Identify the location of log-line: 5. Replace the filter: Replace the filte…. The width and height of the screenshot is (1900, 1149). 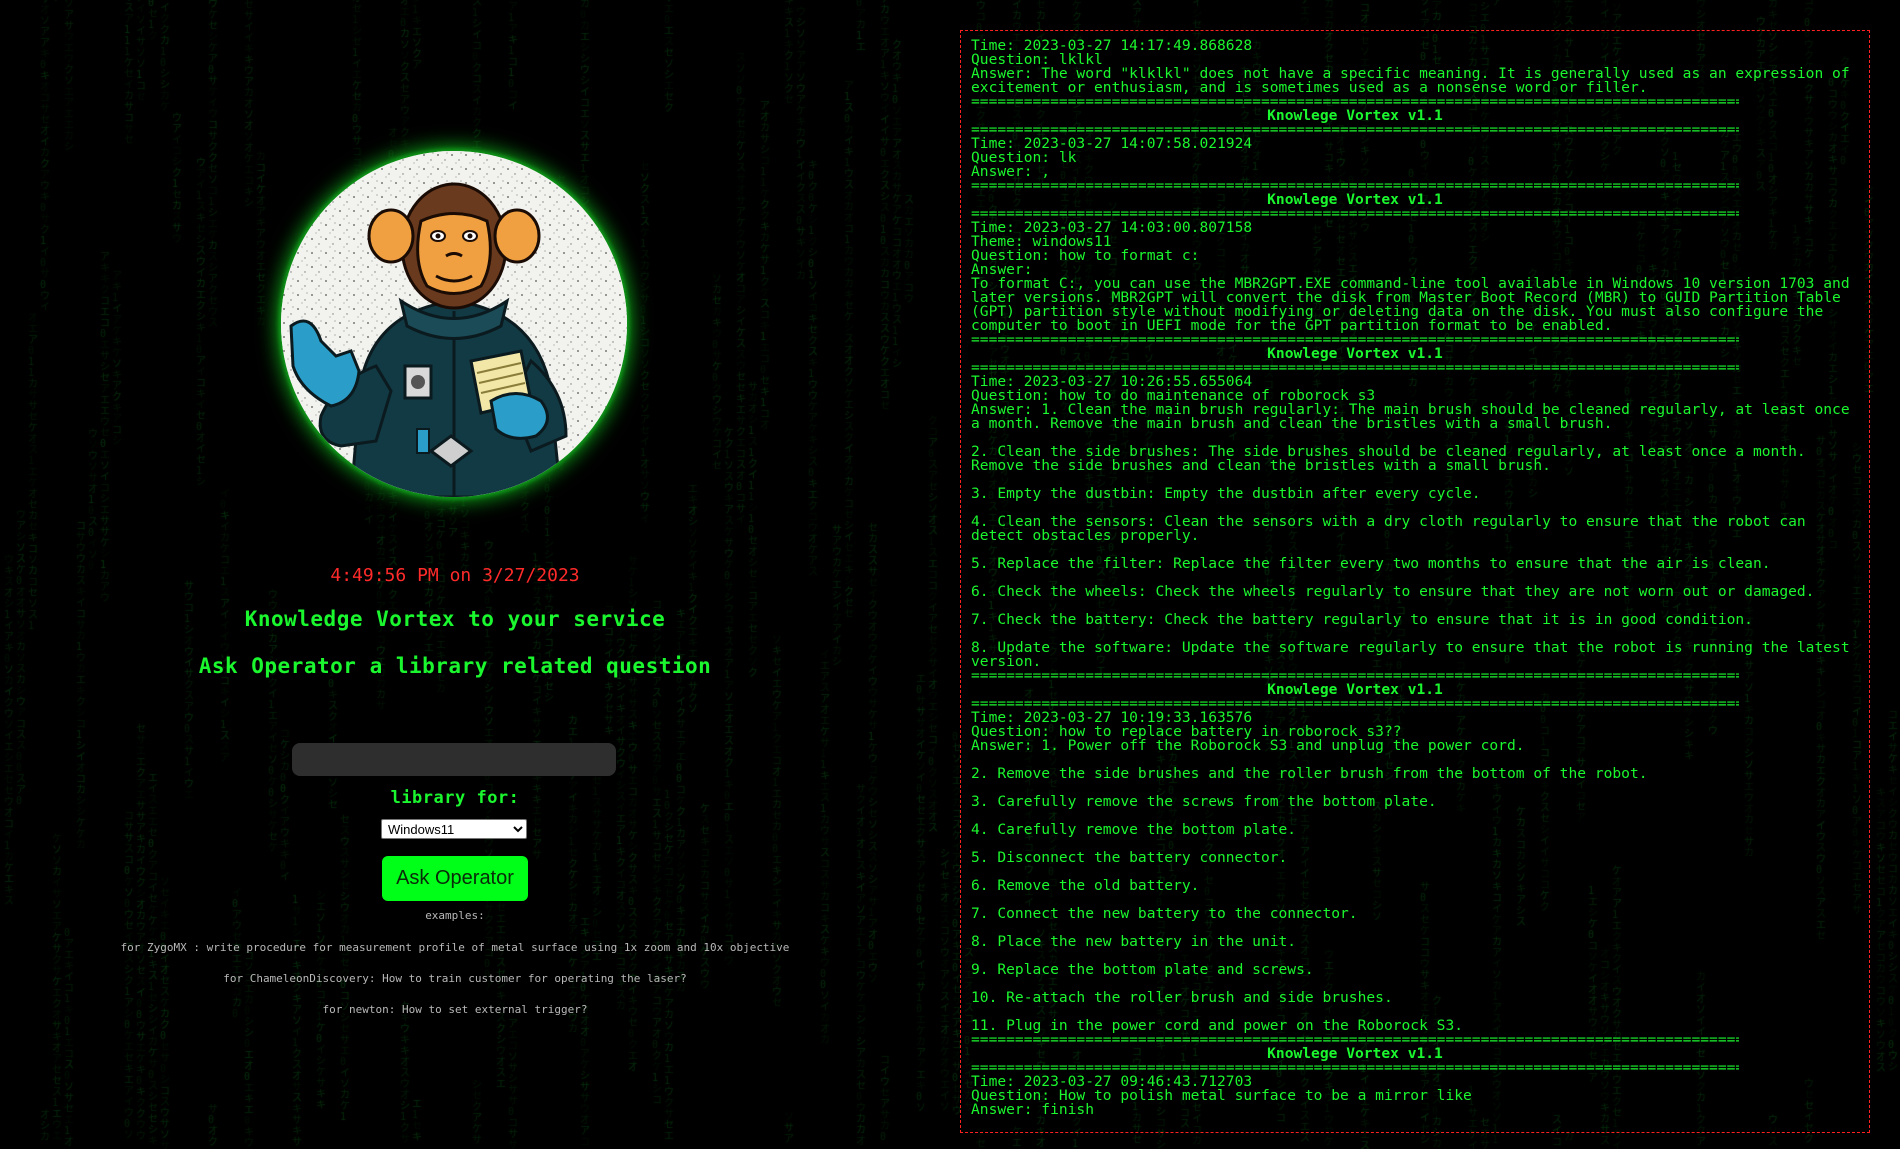
(1371, 563).